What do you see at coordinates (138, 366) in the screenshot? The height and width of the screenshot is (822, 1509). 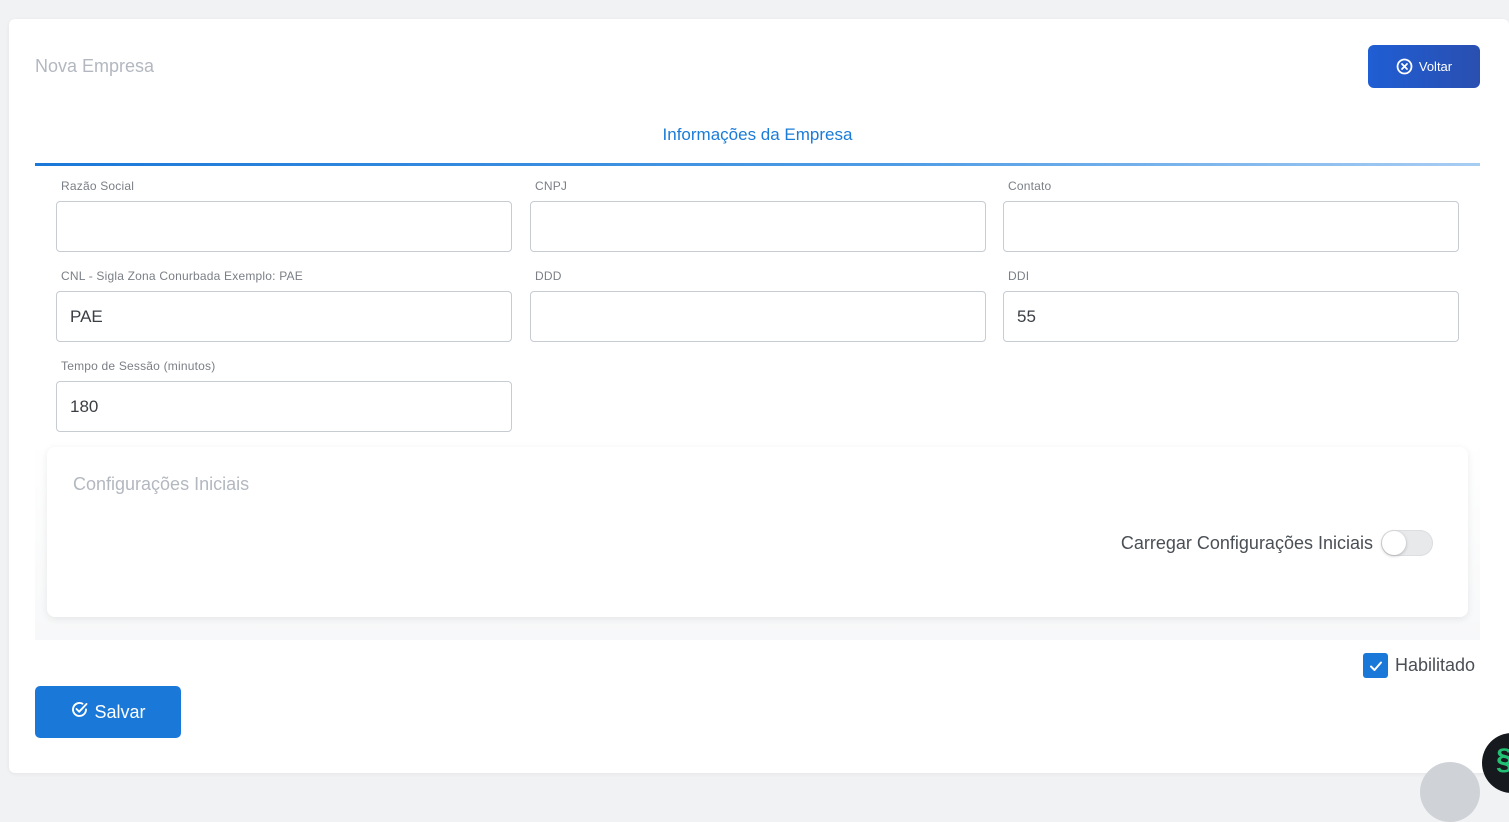 I see `tempo-sessao-label: Tempo de Sessão (minutos)` at bounding box center [138, 366].